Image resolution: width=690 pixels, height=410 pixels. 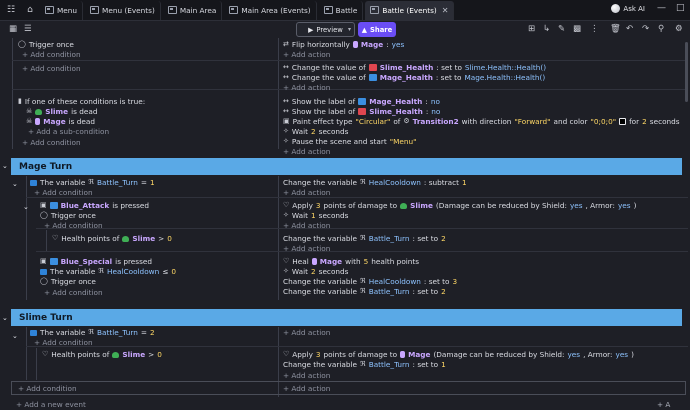 What do you see at coordinates (90, 238) in the screenshot?
I see `condition-text: Health points of` at bounding box center [90, 238].